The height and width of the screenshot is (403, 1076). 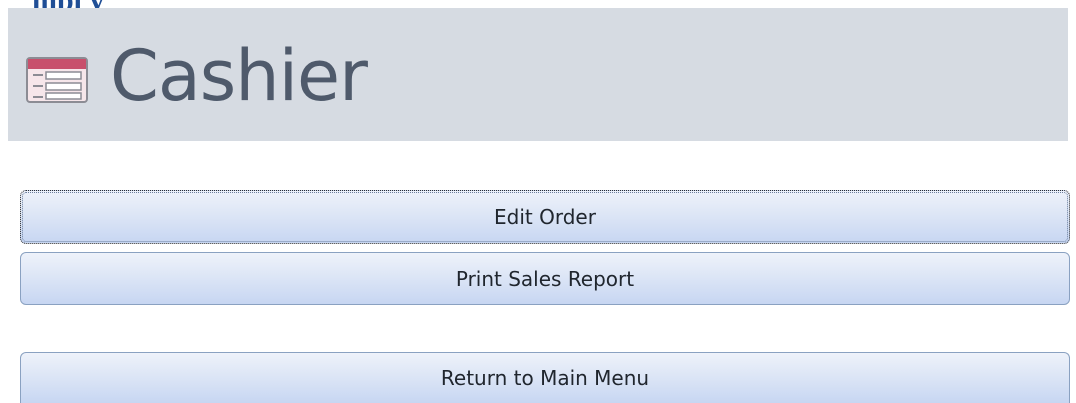 I want to click on edit-order-button: Edit Order, so click(x=545, y=217).